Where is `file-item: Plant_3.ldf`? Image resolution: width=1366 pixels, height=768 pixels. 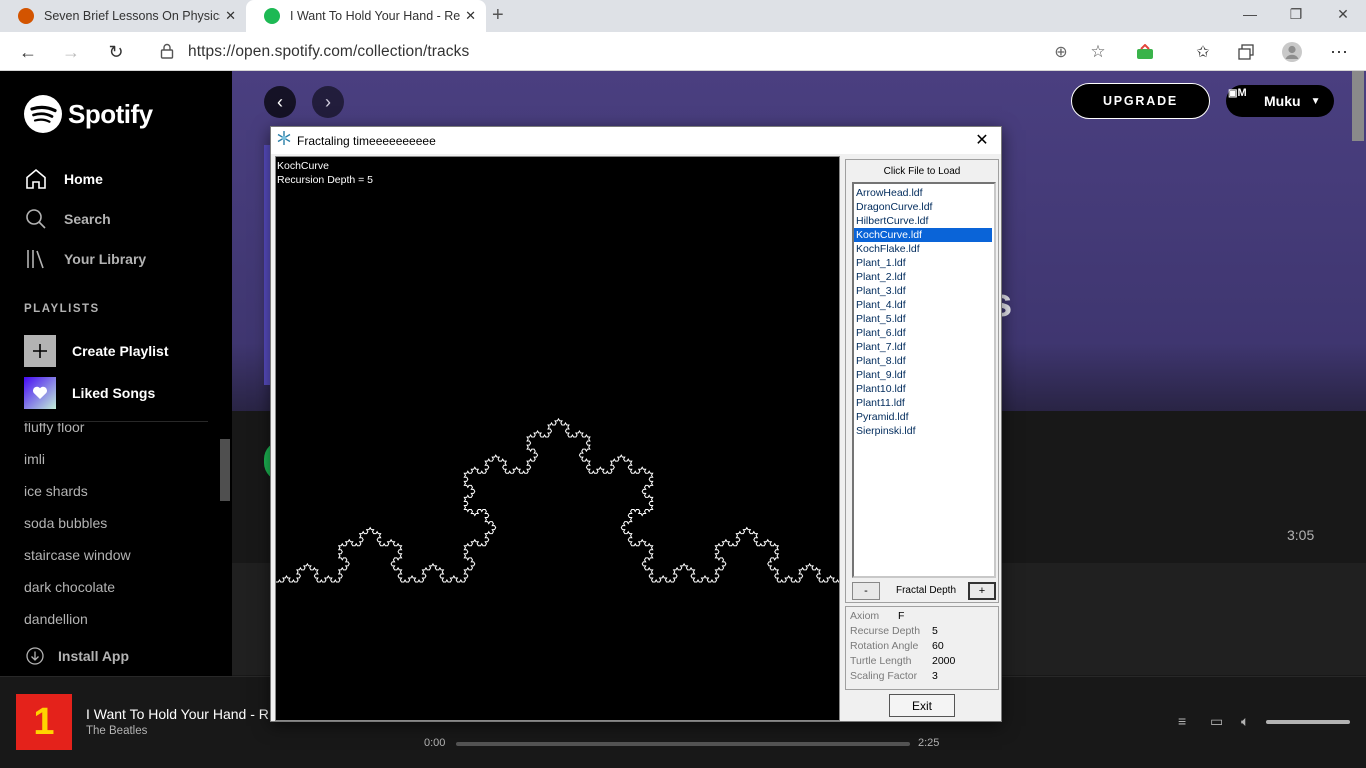 file-item: Plant_3.ldf is located at coordinates (923, 291).